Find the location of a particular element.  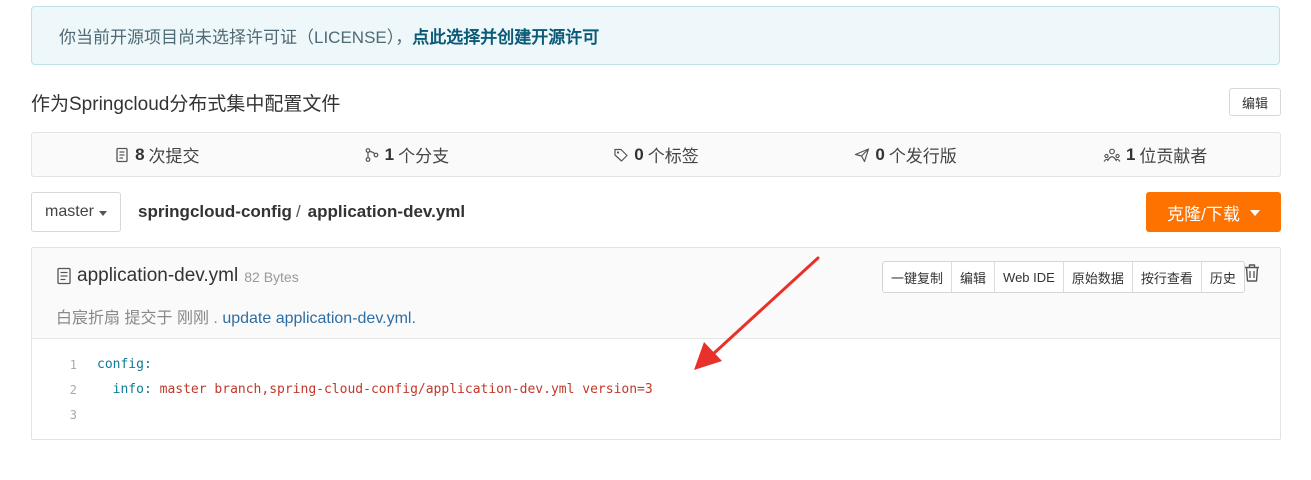

contributors-icon is located at coordinates (1112, 155).